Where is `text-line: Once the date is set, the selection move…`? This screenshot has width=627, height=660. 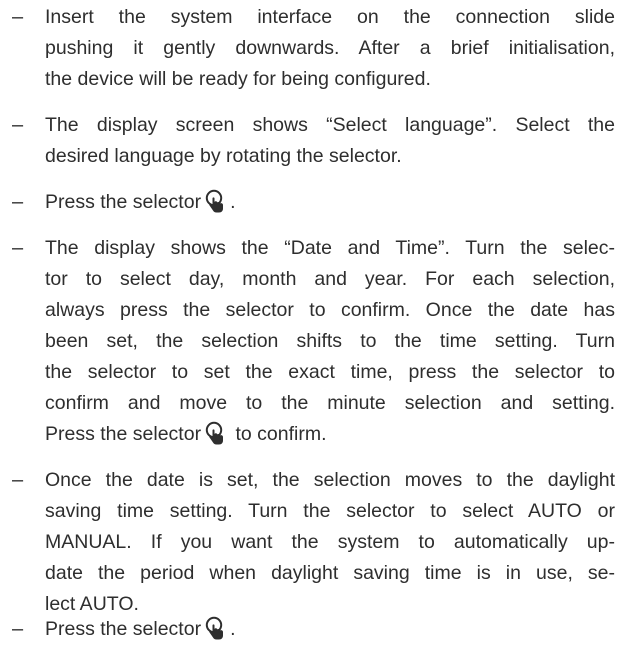 text-line: Once the date is set, the selection move… is located at coordinates (330, 480).